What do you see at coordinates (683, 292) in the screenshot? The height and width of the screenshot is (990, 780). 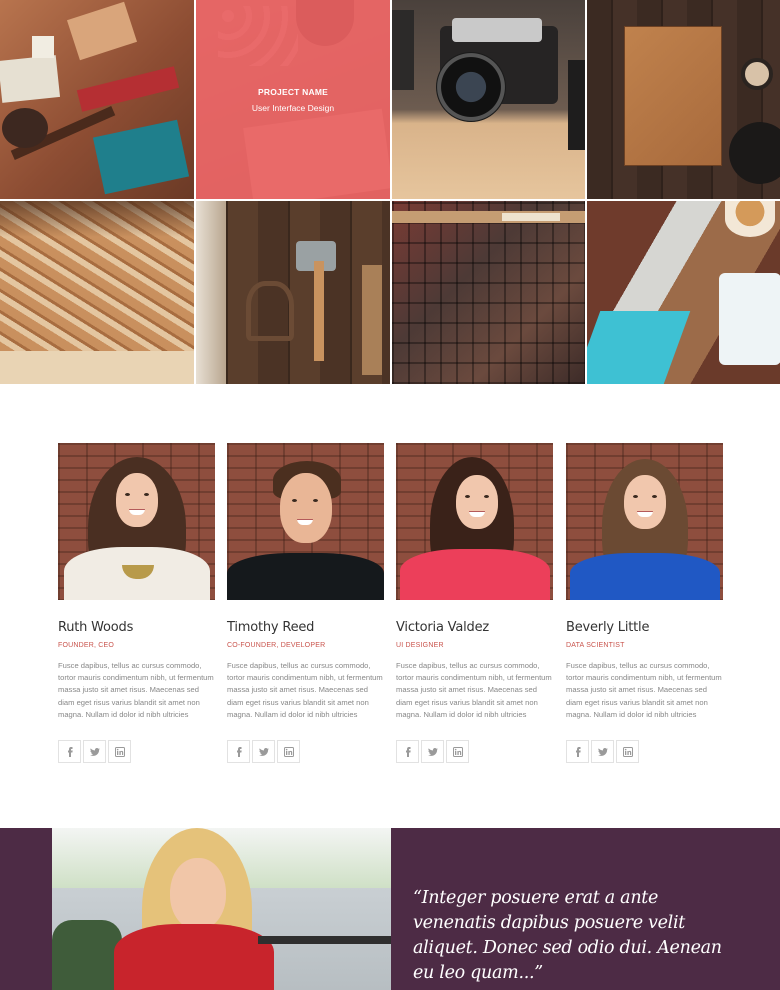 I see `portfolio-tile-coffee` at bounding box center [683, 292].